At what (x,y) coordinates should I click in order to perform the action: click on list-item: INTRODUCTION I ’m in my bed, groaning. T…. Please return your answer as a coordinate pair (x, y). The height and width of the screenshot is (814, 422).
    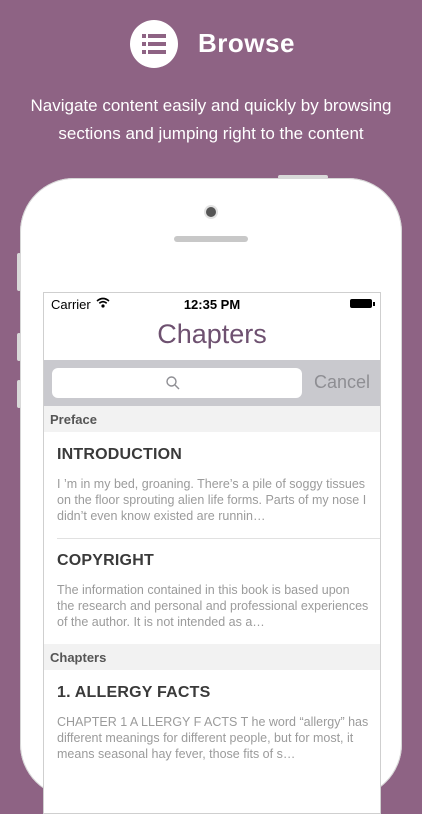
    Looking at the image, I should click on (212, 485).